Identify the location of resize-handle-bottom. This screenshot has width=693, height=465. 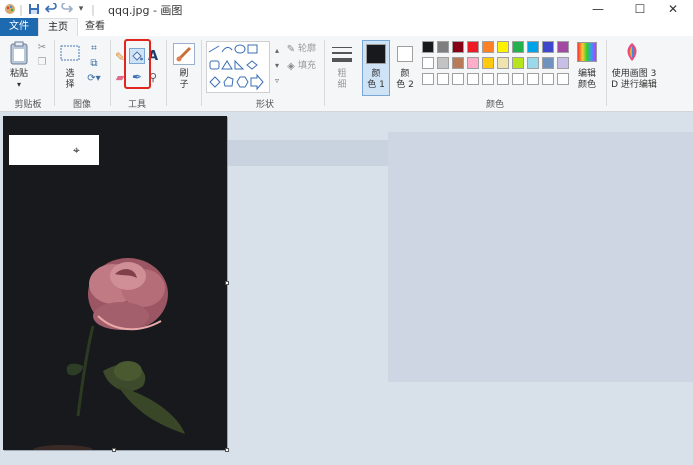
(114, 450).